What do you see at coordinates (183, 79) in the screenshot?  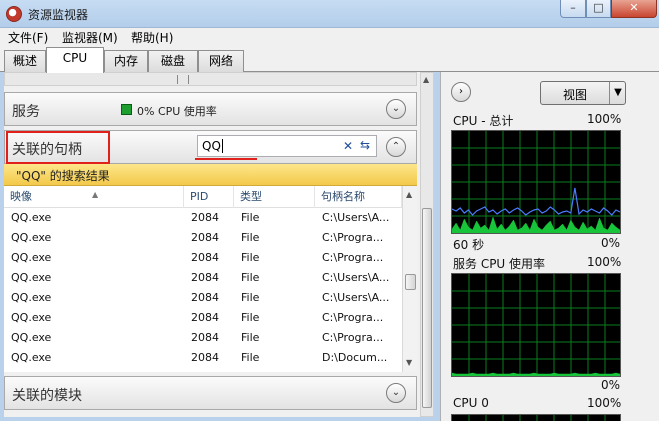 I see `scroll-grip-icon` at bounding box center [183, 79].